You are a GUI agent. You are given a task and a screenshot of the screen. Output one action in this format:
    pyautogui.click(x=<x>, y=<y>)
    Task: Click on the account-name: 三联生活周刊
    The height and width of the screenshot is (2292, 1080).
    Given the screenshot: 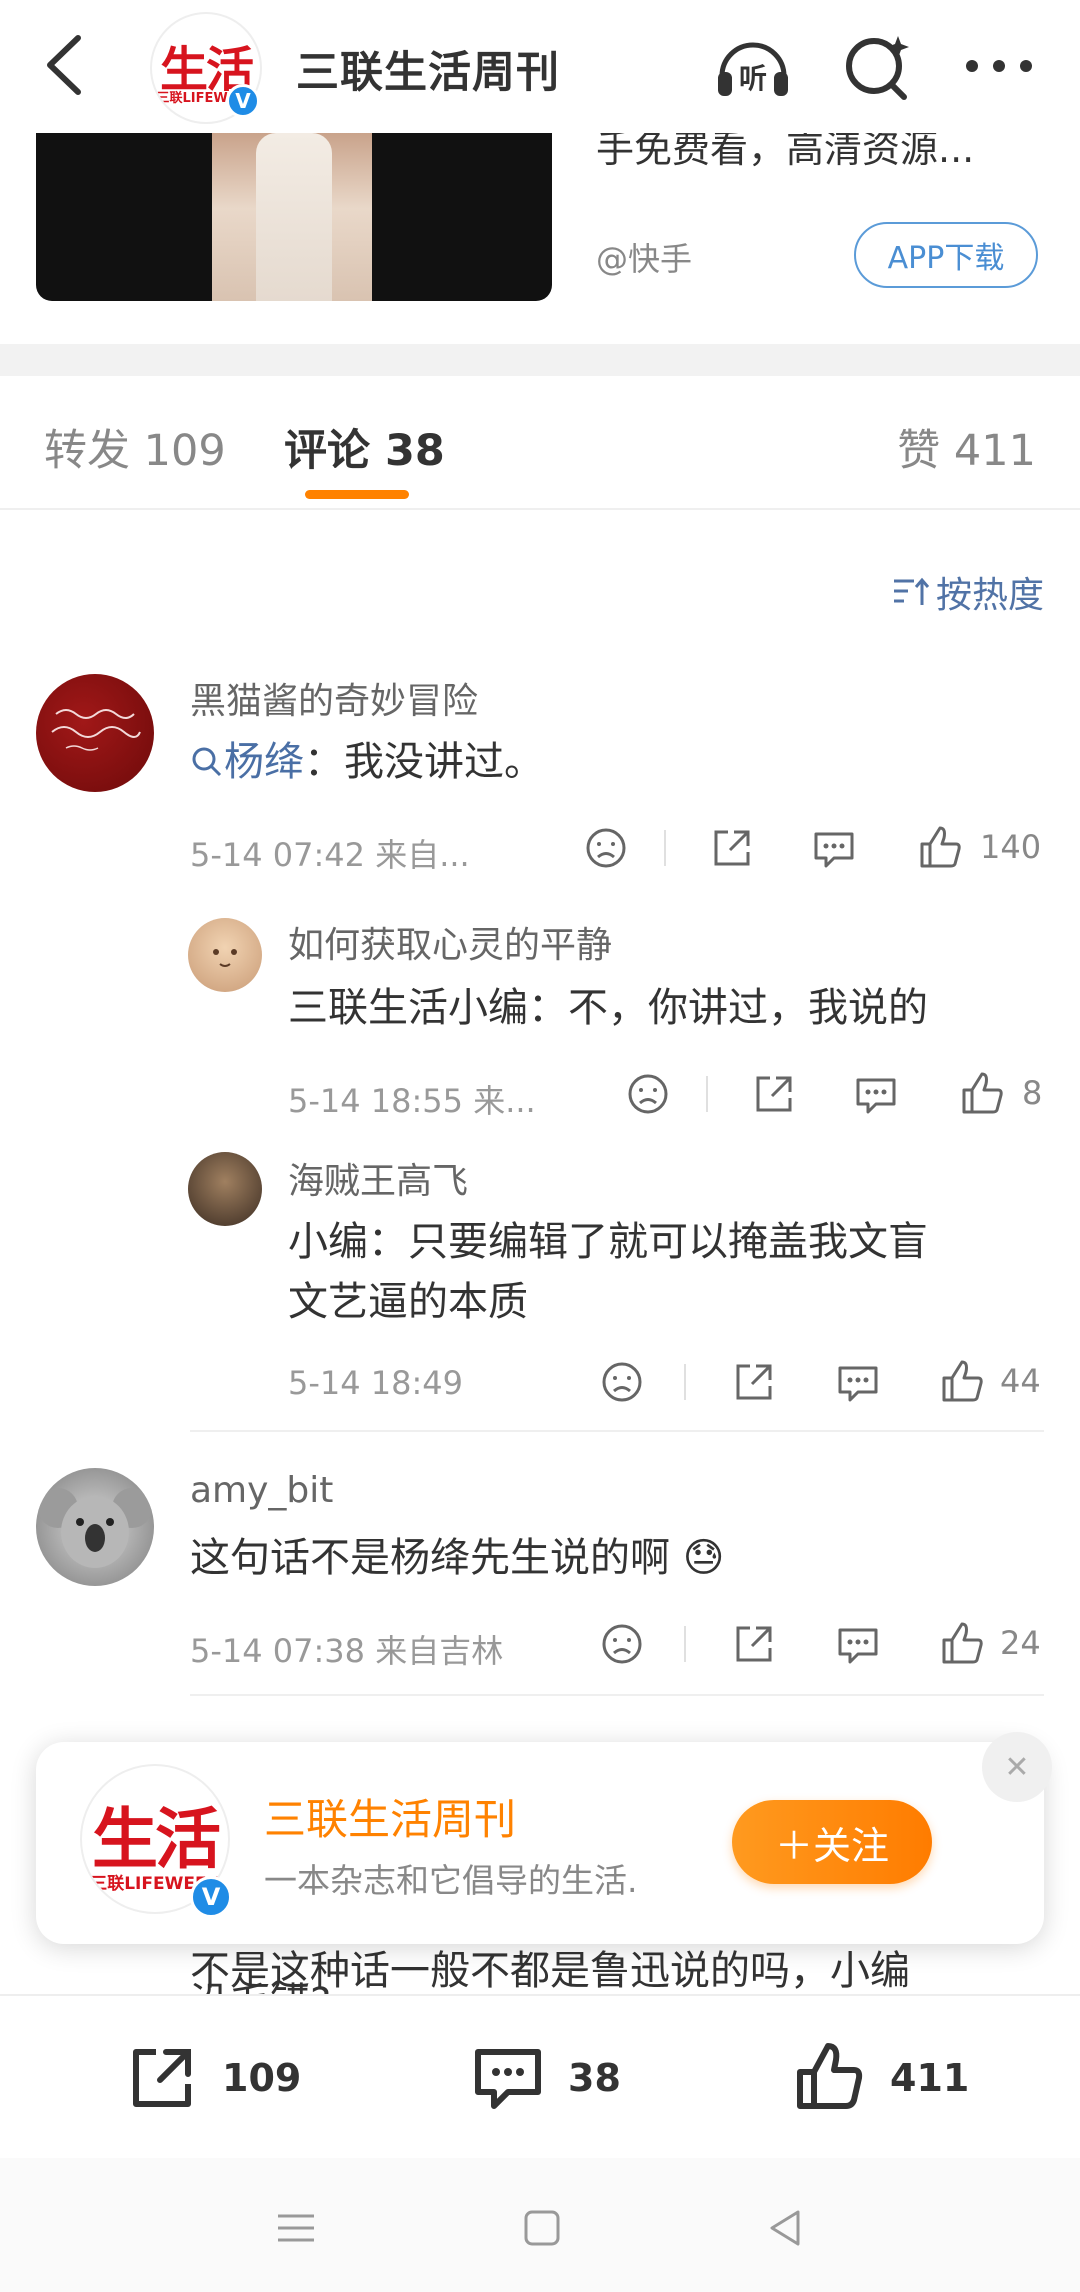 What is the action you would take?
    pyautogui.click(x=428, y=69)
    